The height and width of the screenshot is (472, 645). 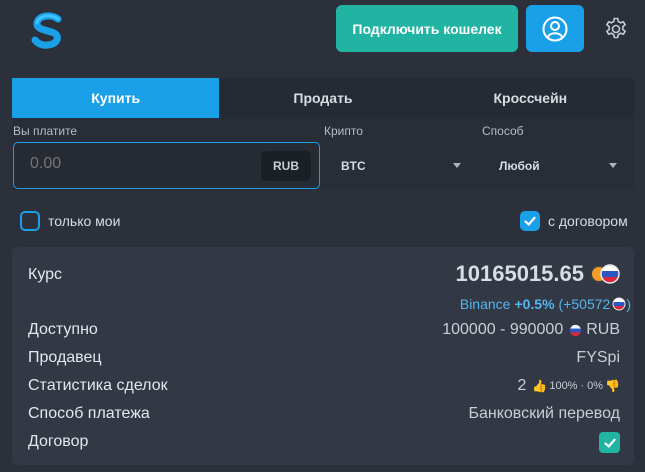 I want to click on seller-value: FYSpi, so click(x=598, y=358).